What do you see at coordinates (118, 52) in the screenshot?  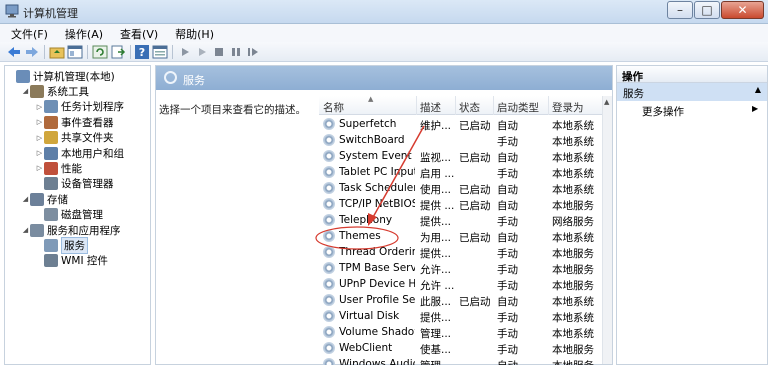 I see `export-icon` at bounding box center [118, 52].